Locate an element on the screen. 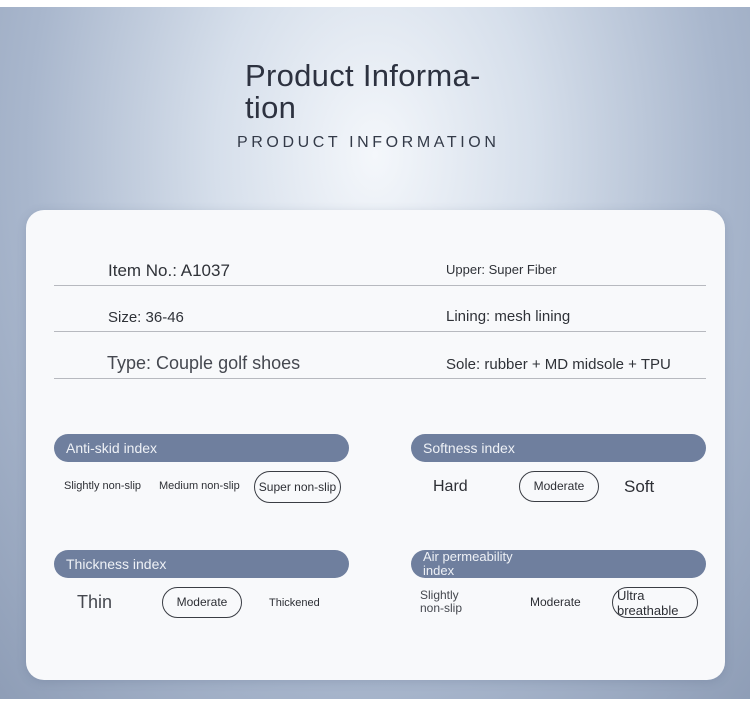  softness-option: Hard is located at coordinates (450, 486).